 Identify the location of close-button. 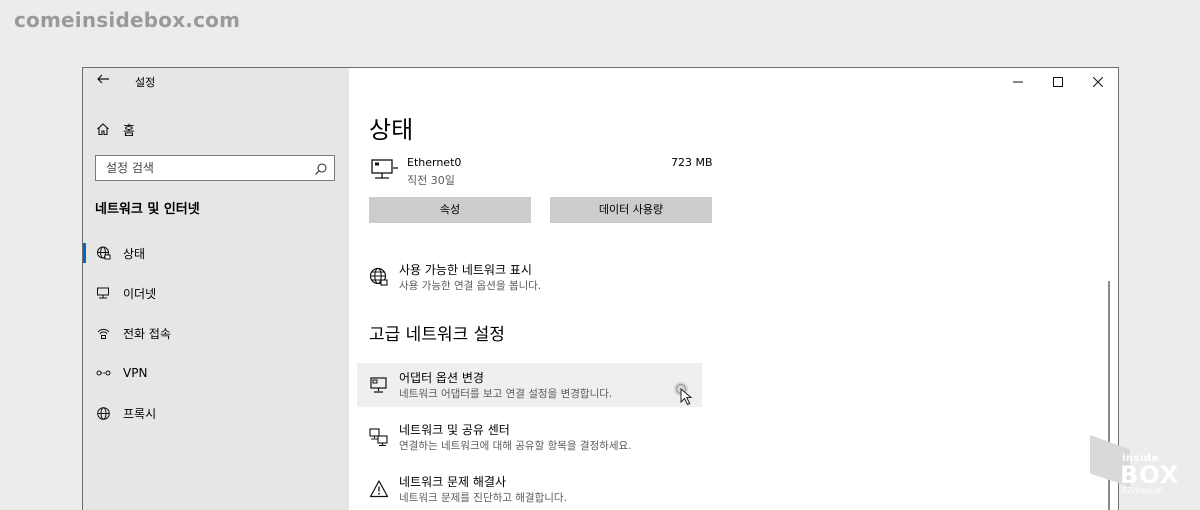
(1098, 82).